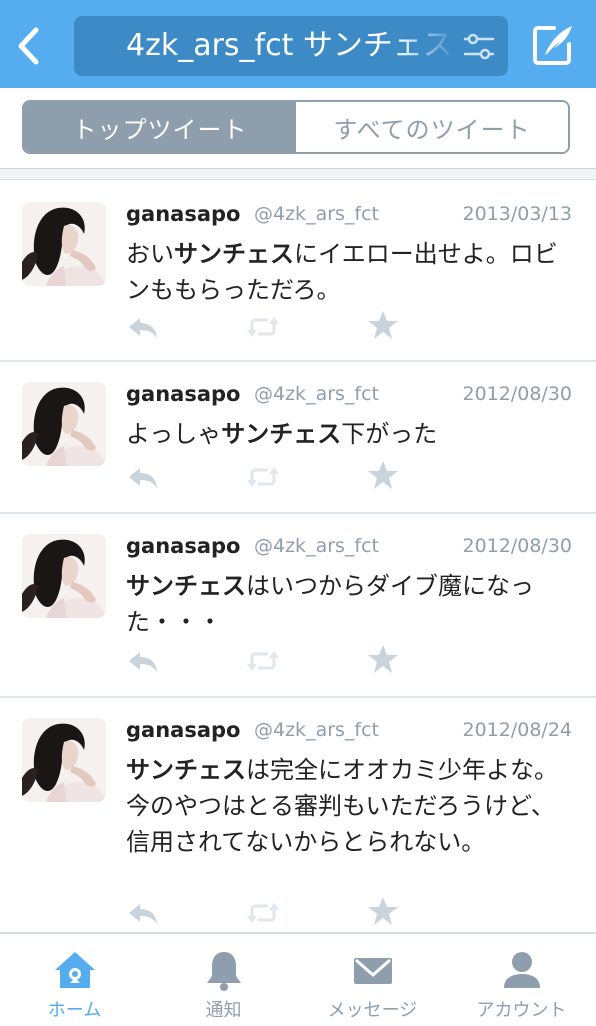  I want to click on tweet-text: おいサンチェスにイエロー出せよ。ロビンももらっただろ。, so click(342, 272).